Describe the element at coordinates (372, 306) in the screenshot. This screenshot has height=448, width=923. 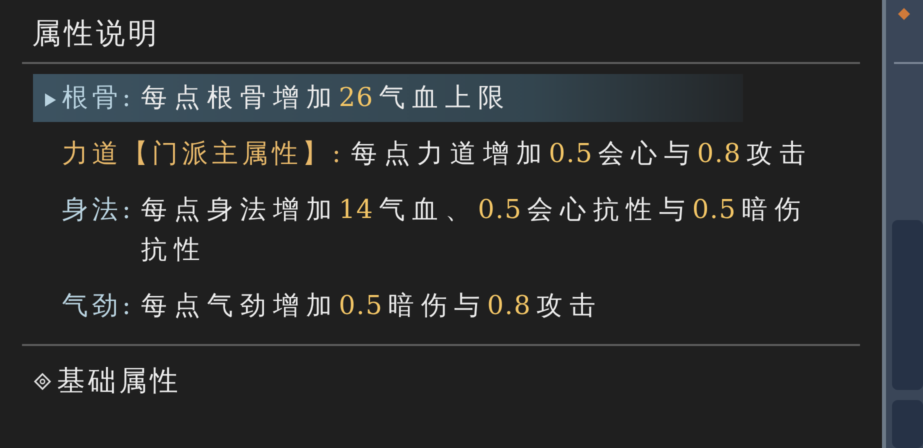
I see `attribute-description: 每点气劲增加 0.5 暗伤与 0.8 攻击` at that location.